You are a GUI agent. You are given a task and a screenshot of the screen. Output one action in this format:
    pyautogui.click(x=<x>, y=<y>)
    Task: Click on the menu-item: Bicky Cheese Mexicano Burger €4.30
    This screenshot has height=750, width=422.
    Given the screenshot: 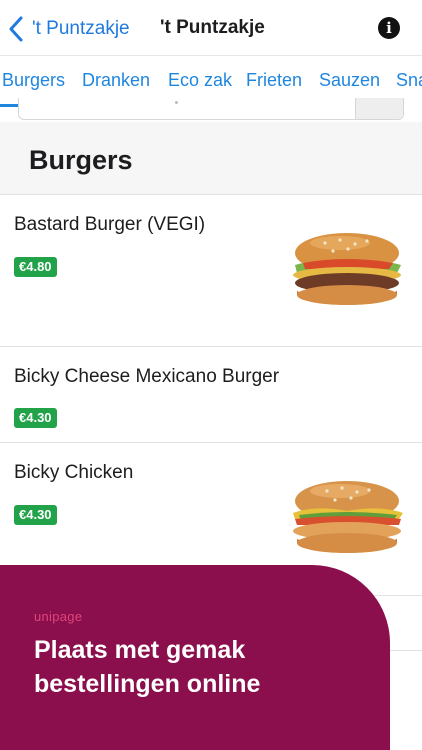 What is the action you would take?
    pyautogui.click(x=211, y=395)
    